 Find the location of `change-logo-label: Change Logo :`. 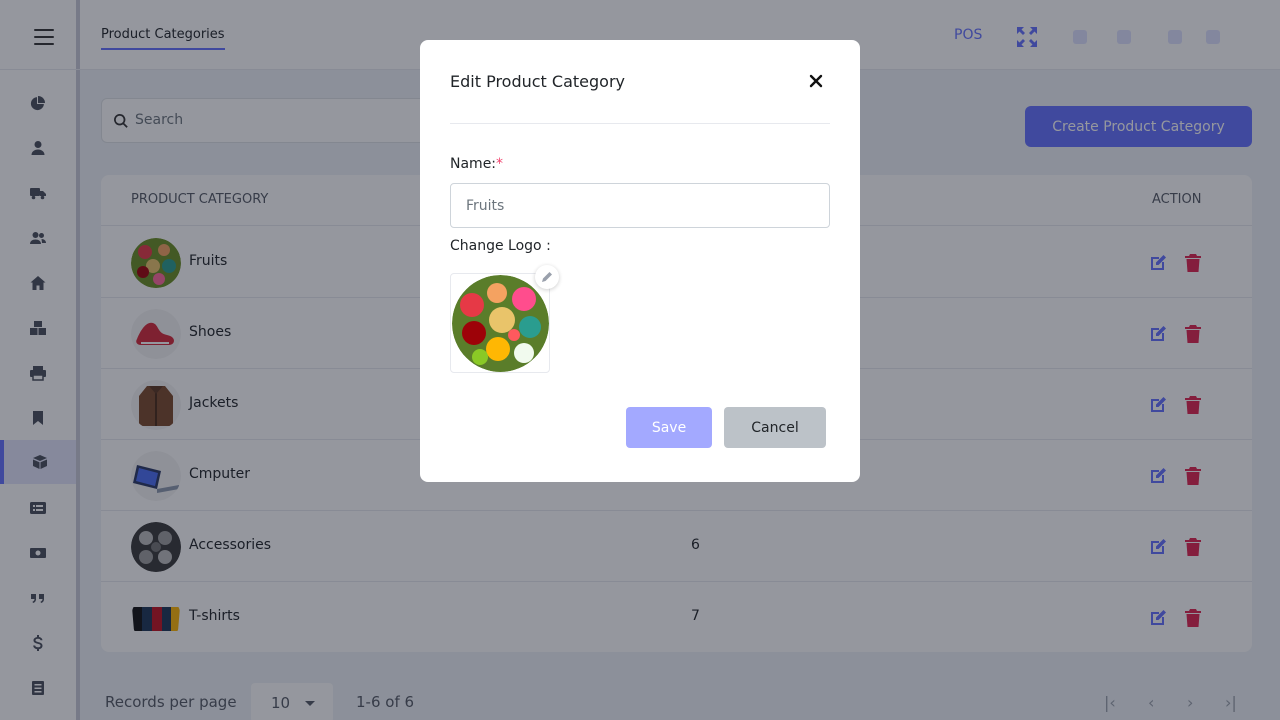

change-logo-label: Change Logo : is located at coordinates (500, 246).